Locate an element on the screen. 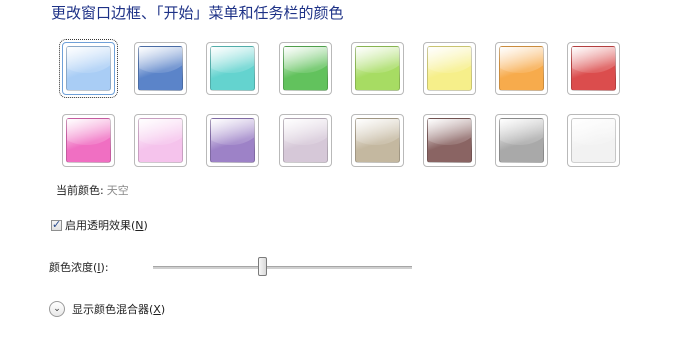 This screenshot has height=341, width=673. current-color: 当前颜色: 天空 is located at coordinates (92, 190).